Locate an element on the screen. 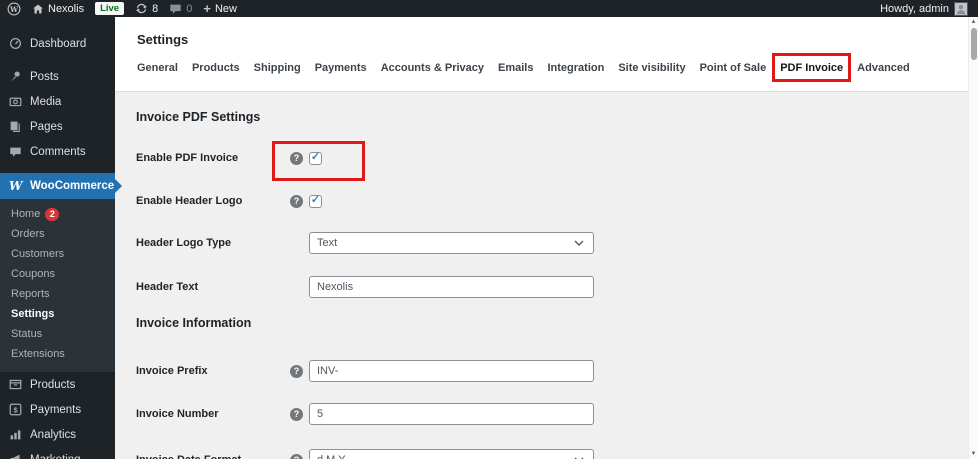 This screenshot has height=459, width=978. site-name-menu: Nexolis is located at coordinates (58, 8).